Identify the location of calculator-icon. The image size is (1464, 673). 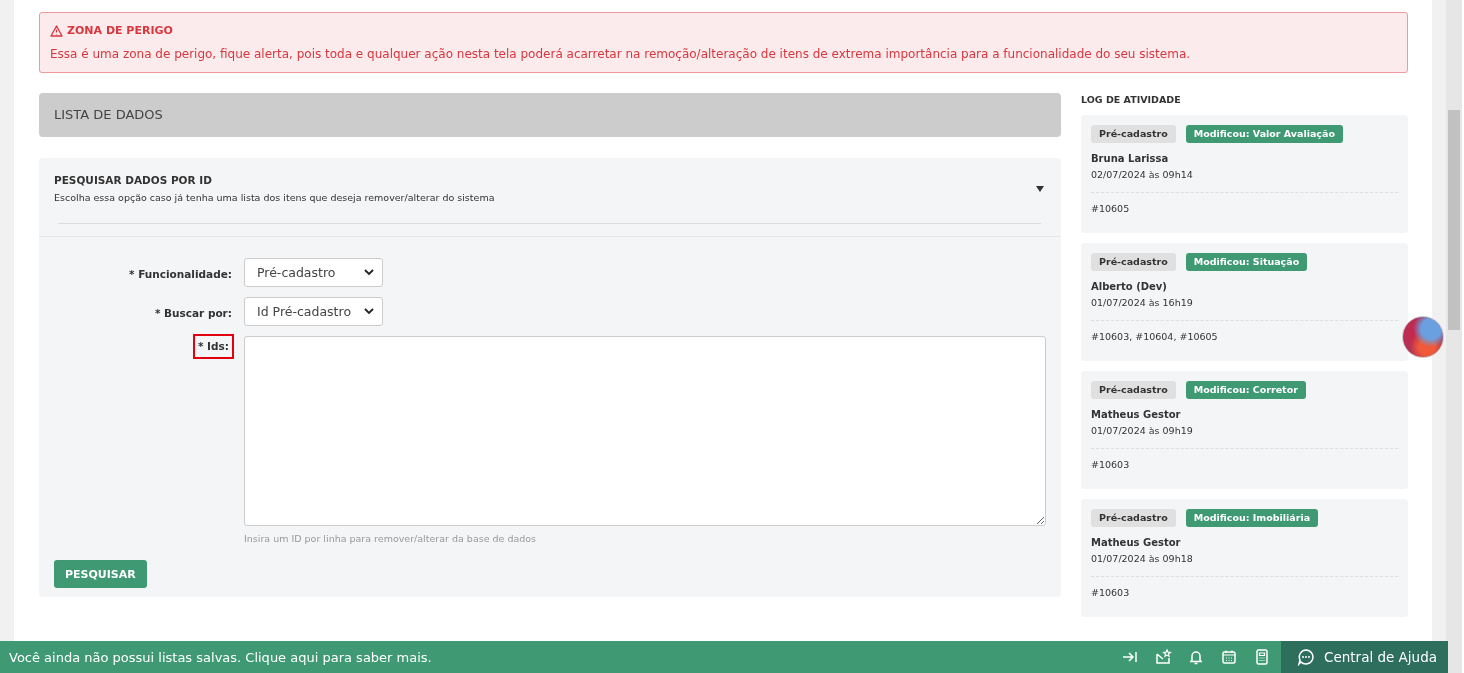
(1262, 657).